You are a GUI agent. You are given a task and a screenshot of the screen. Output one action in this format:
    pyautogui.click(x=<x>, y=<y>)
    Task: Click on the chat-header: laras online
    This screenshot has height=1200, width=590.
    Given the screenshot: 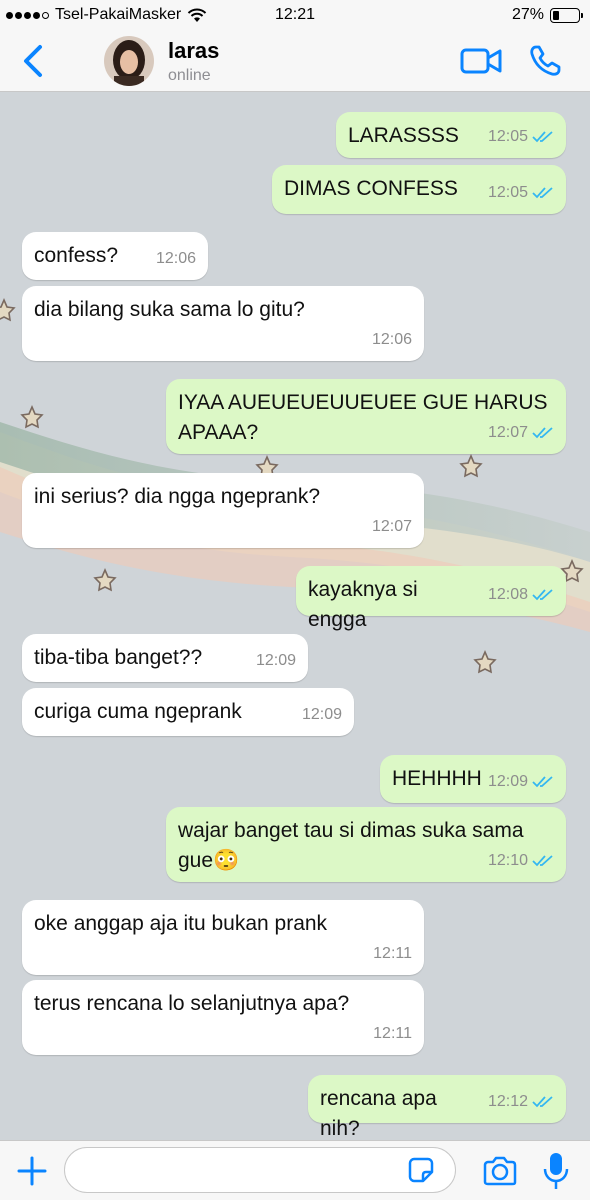 What is the action you would take?
    pyautogui.click(x=295, y=61)
    